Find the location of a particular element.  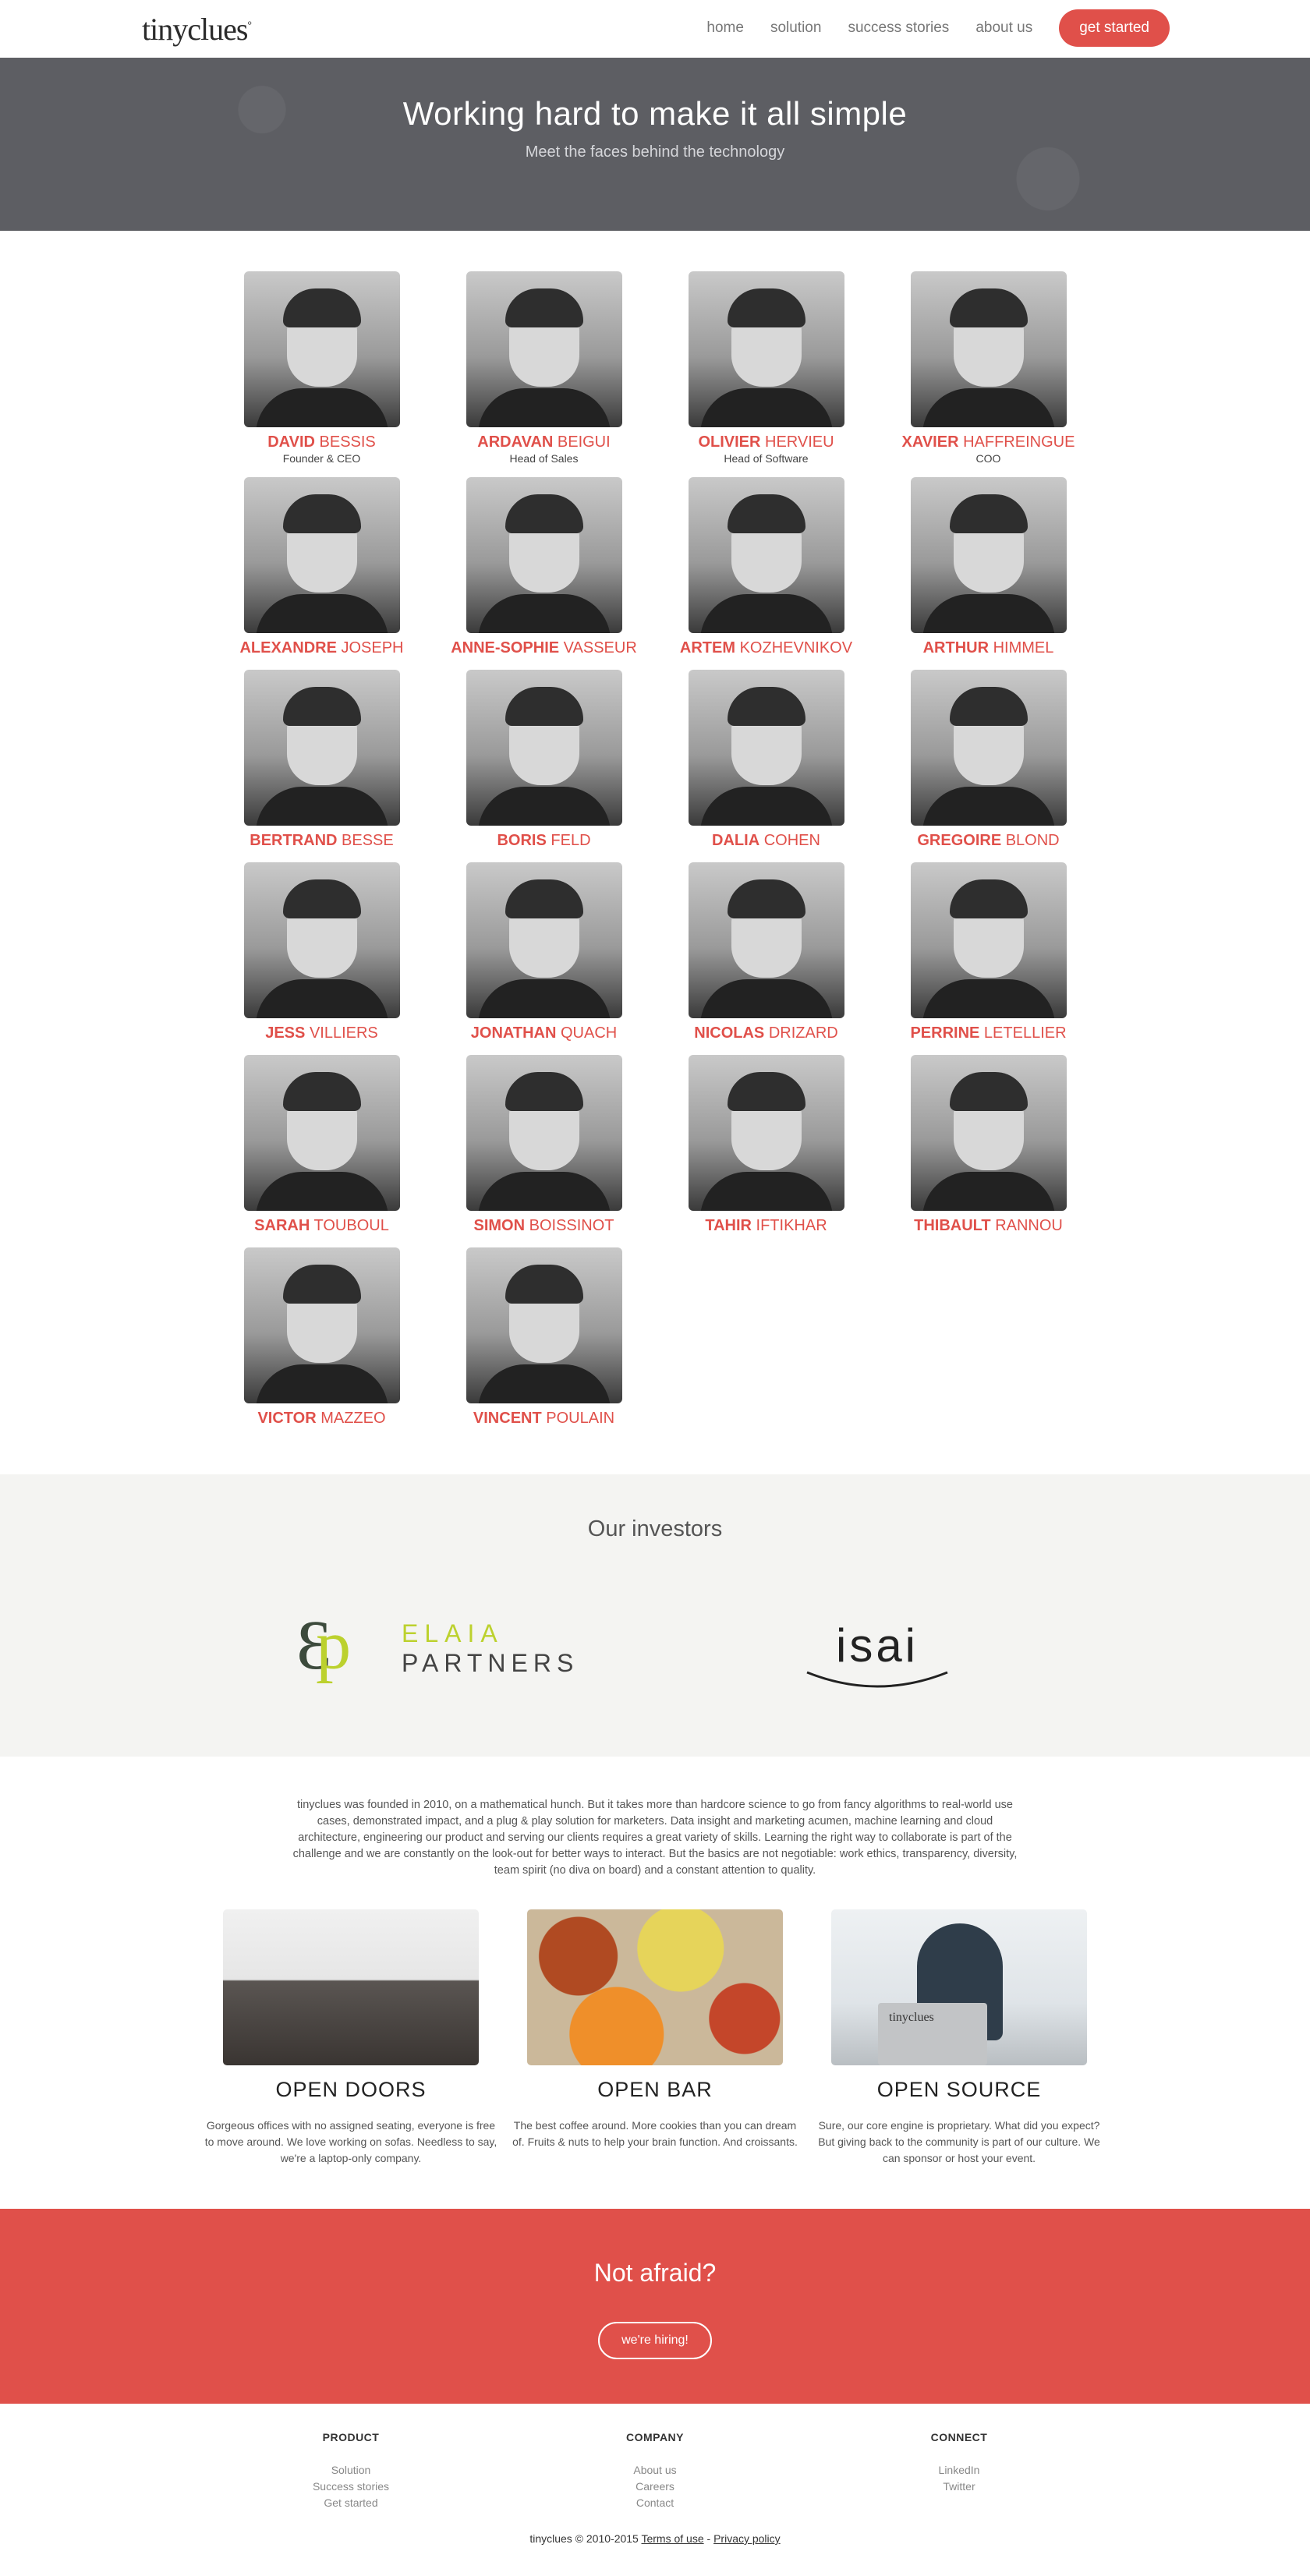

last-name: VASSEUR is located at coordinates (600, 647).